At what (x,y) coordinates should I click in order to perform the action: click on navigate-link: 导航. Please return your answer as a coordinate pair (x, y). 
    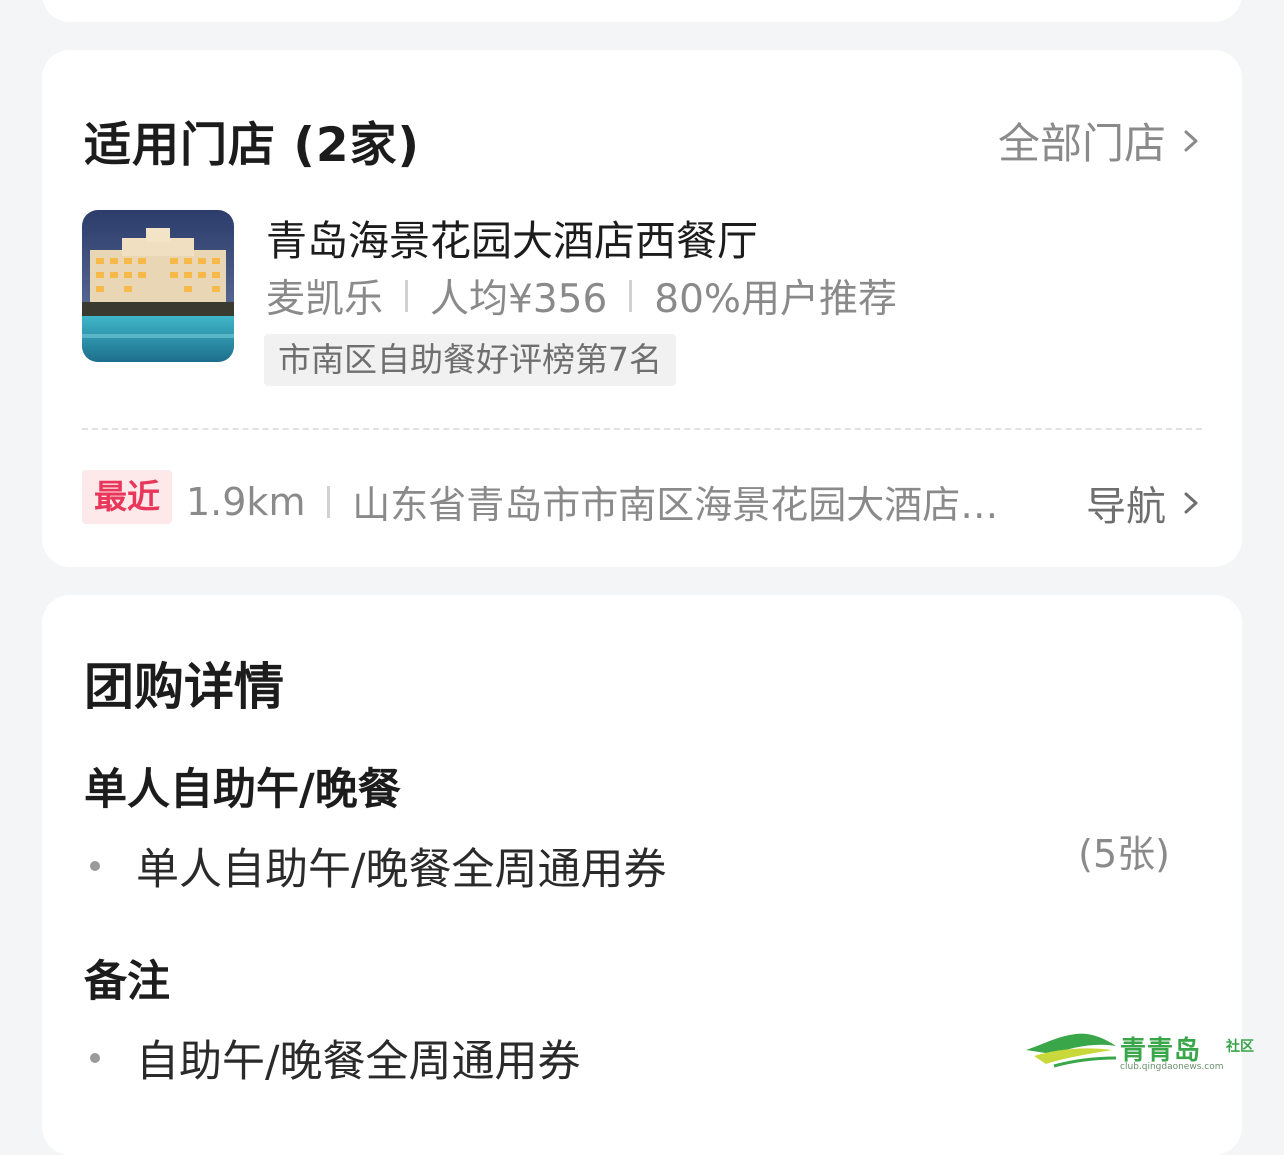
    Looking at the image, I should click on (1144, 503).